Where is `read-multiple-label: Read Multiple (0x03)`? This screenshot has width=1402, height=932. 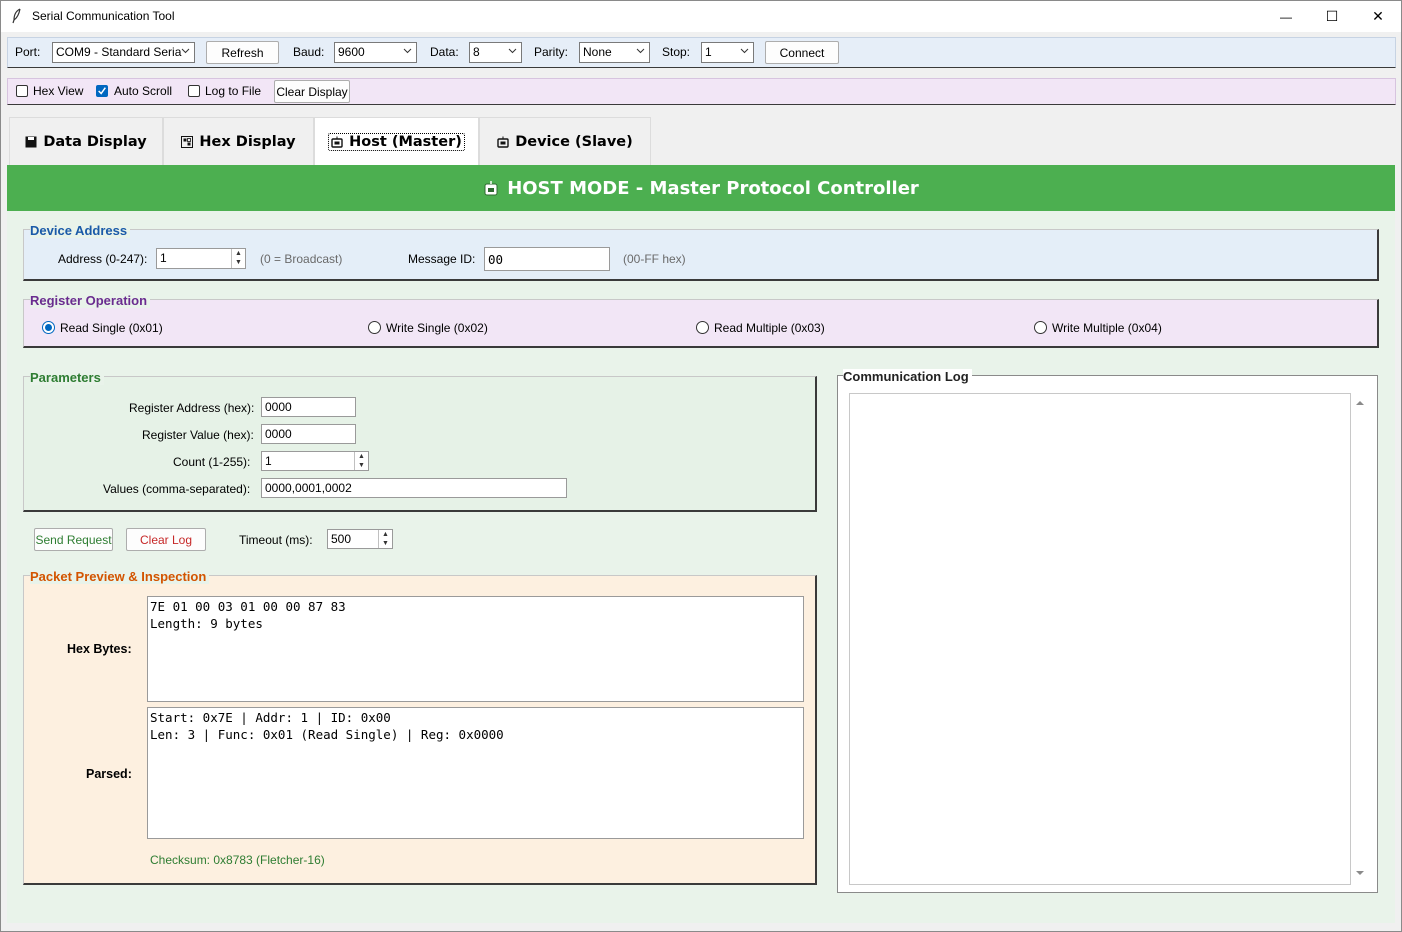 read-multiple-label: Read Multiple (0x03) is located at coordinates (769, 328).